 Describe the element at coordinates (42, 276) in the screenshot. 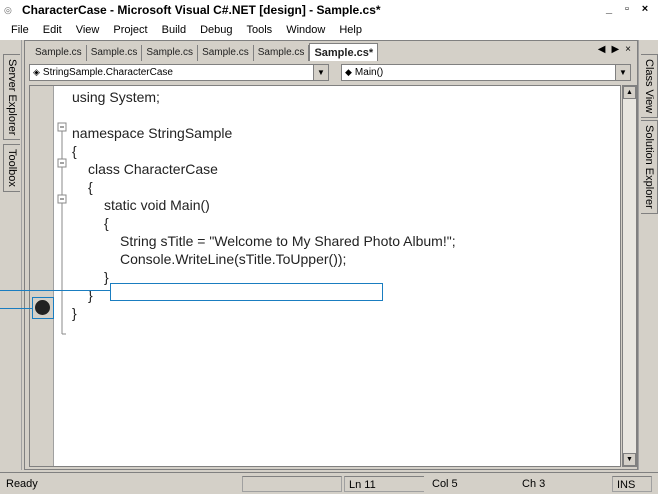

I see `indicator-margin` at that location.